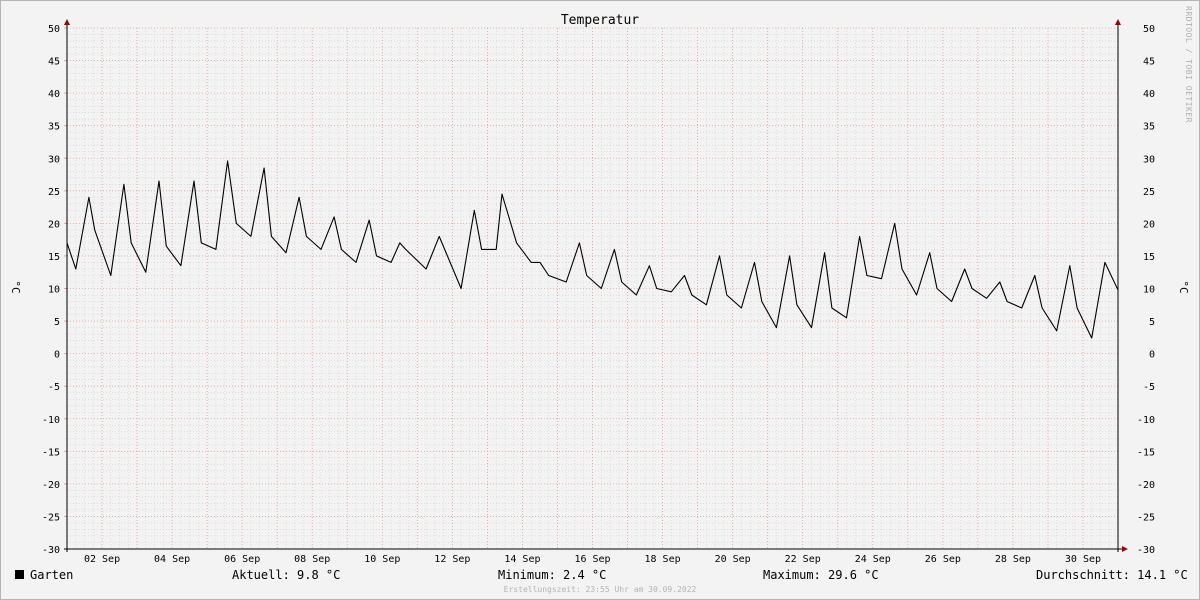 The image size is (1200, 600). What do you see at coordinates (54, 290) in the screenshot?
I see `y-tick-label-left: 10` at bounding box center [54, 290].